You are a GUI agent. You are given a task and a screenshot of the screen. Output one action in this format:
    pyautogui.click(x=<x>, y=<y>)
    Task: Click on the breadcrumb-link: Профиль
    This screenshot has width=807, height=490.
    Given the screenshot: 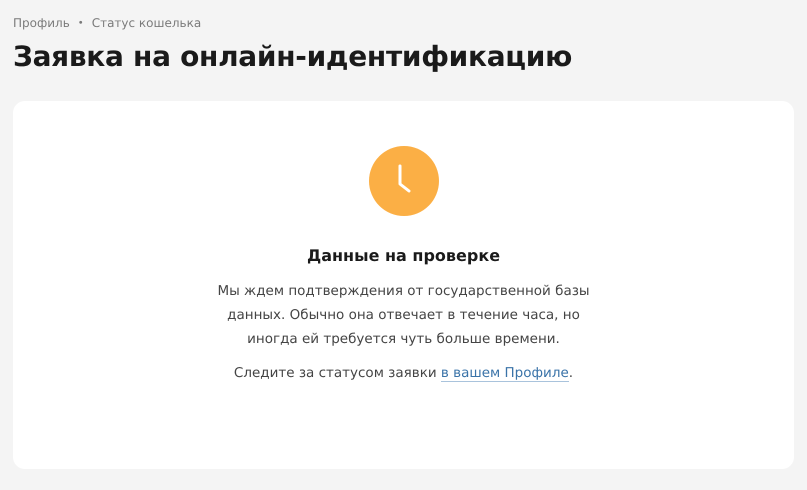 What is the action you would take?
    pyautogui.click(x=41, y=23)
    